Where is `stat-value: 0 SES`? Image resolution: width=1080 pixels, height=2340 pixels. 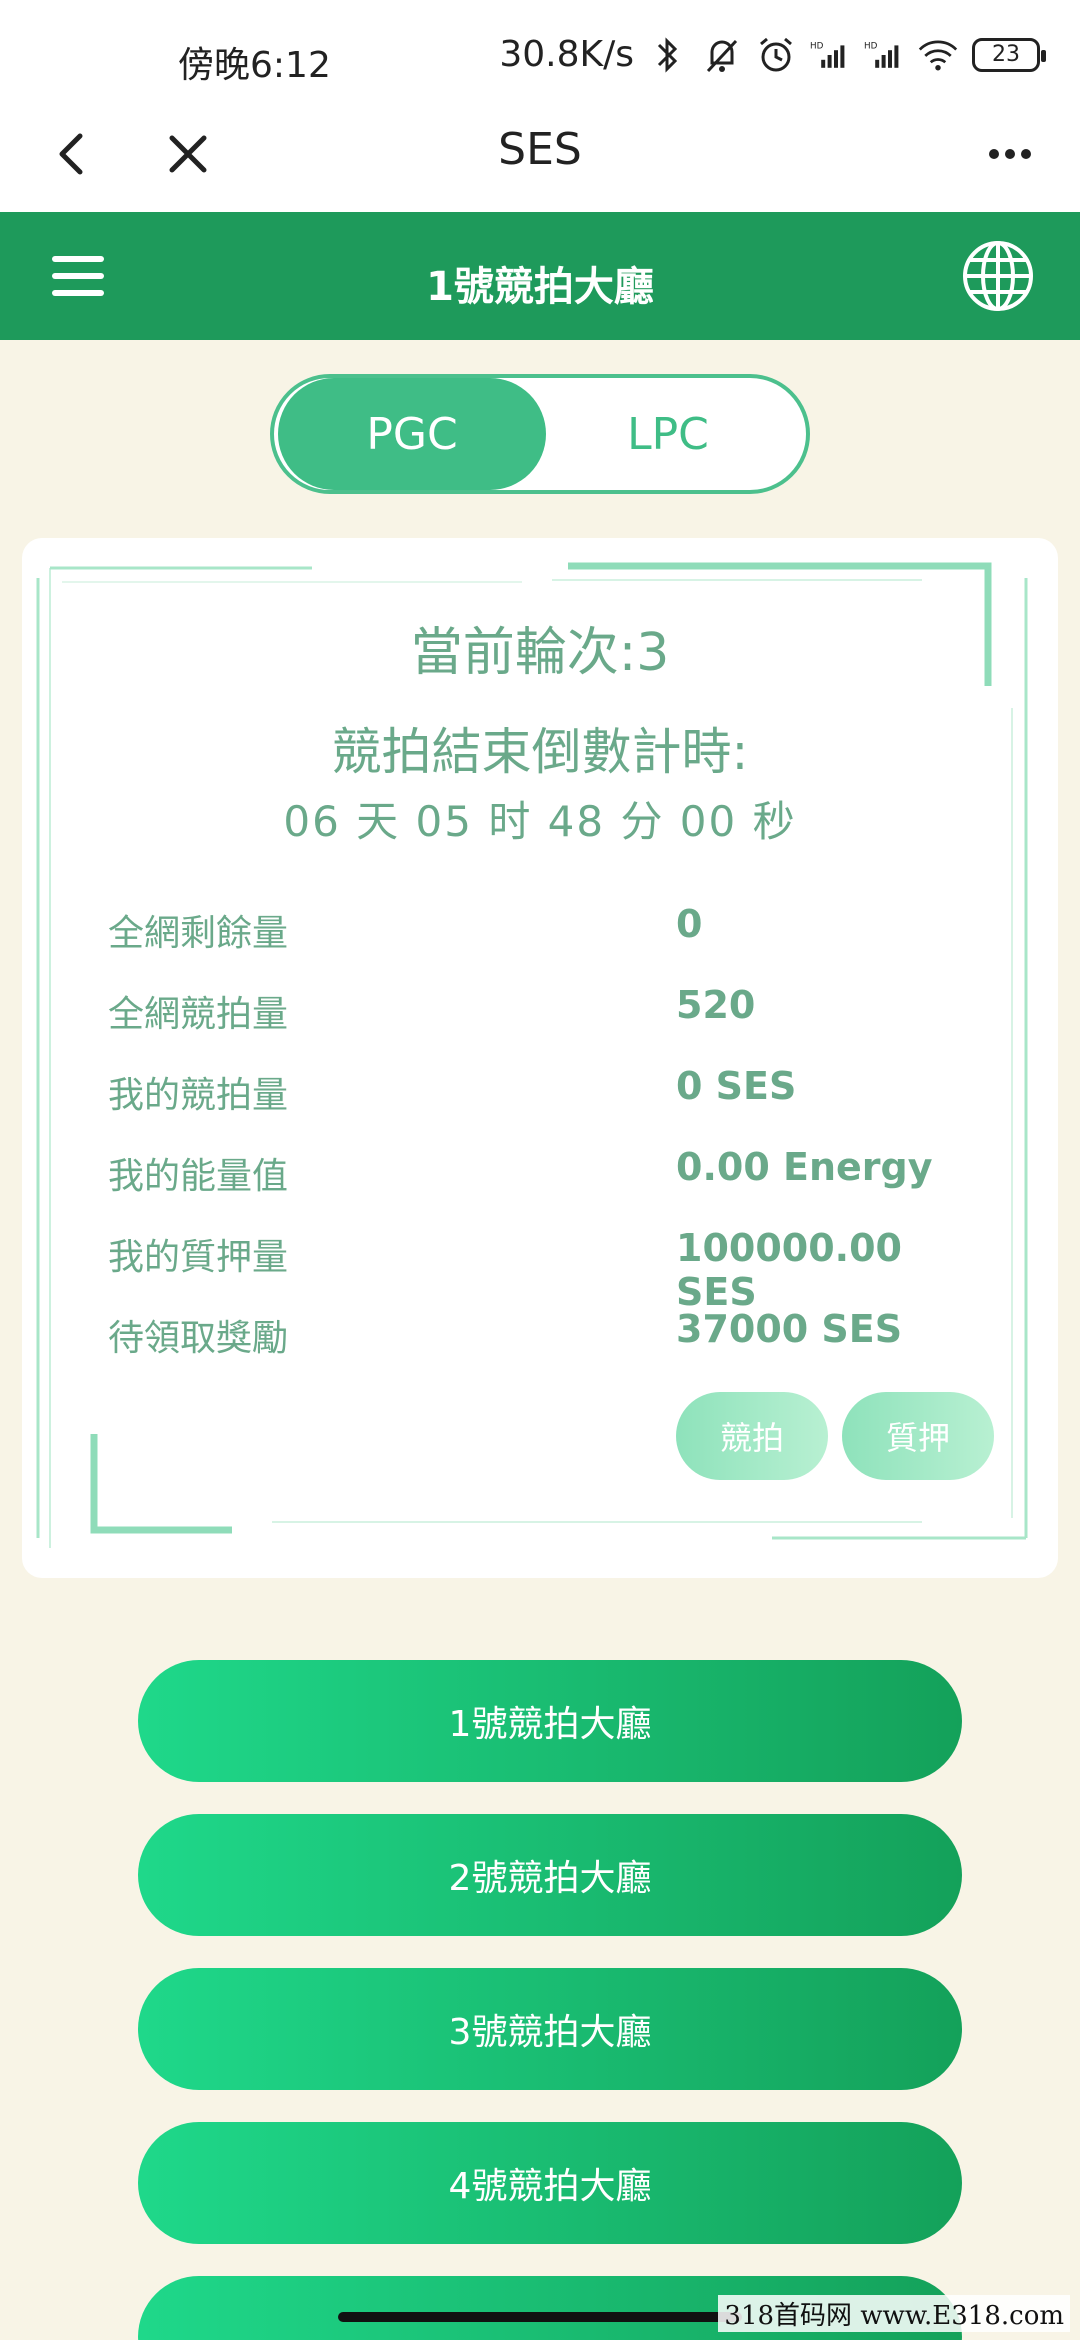
stat-value: 0 SES is located at coordinates (736, 1086).